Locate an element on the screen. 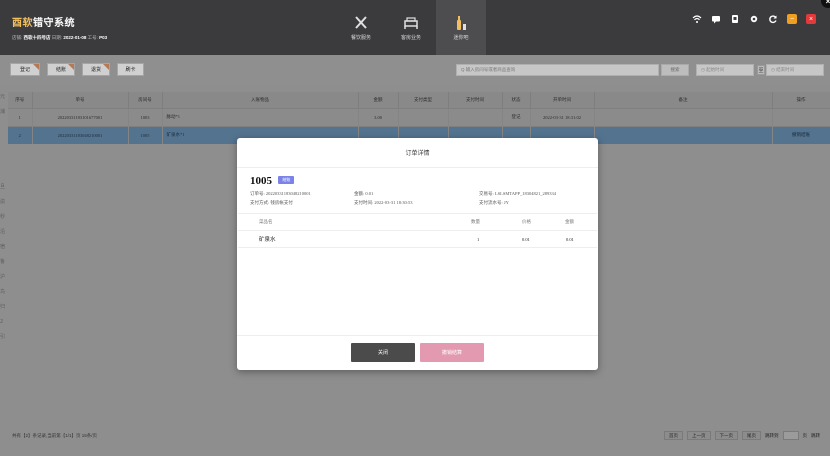  edge-glyph: 2 is located at coordinates (2, 322).